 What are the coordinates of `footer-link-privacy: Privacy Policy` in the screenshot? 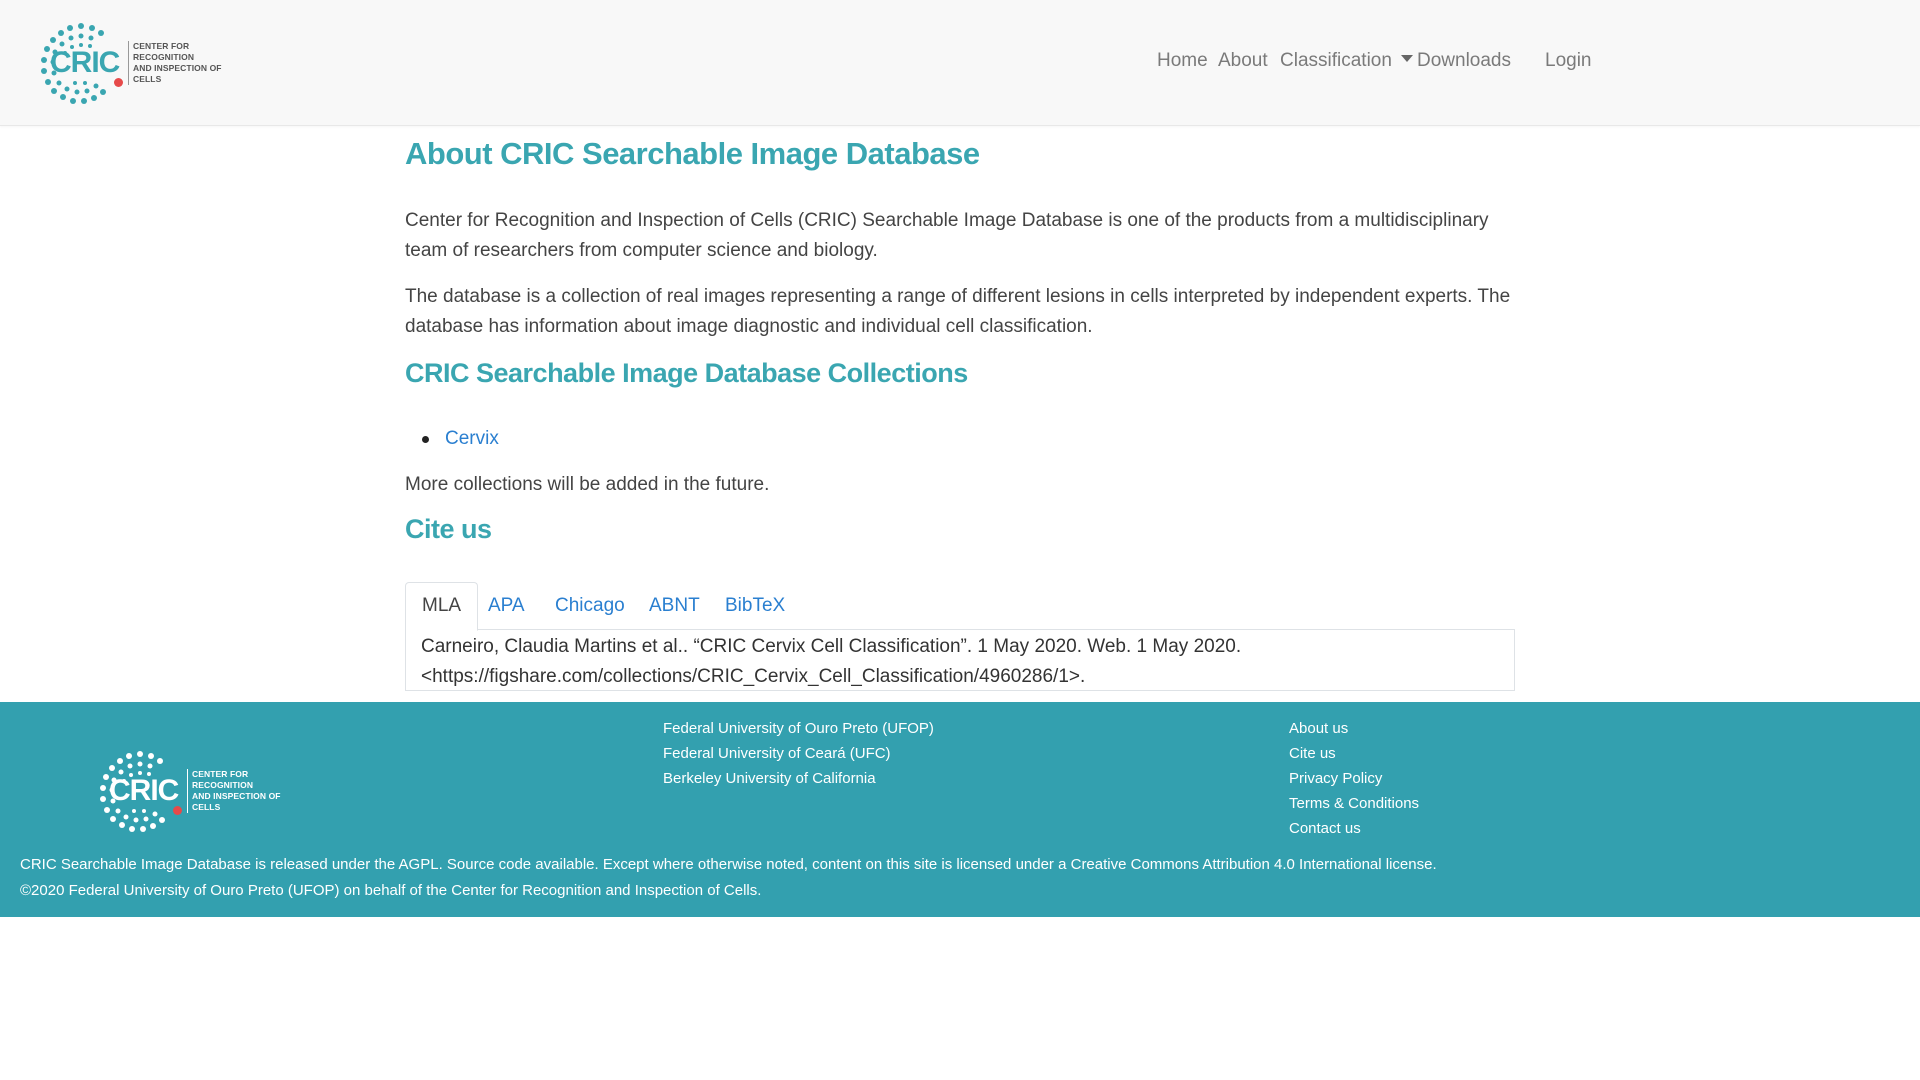 It's located at (1335, 778).